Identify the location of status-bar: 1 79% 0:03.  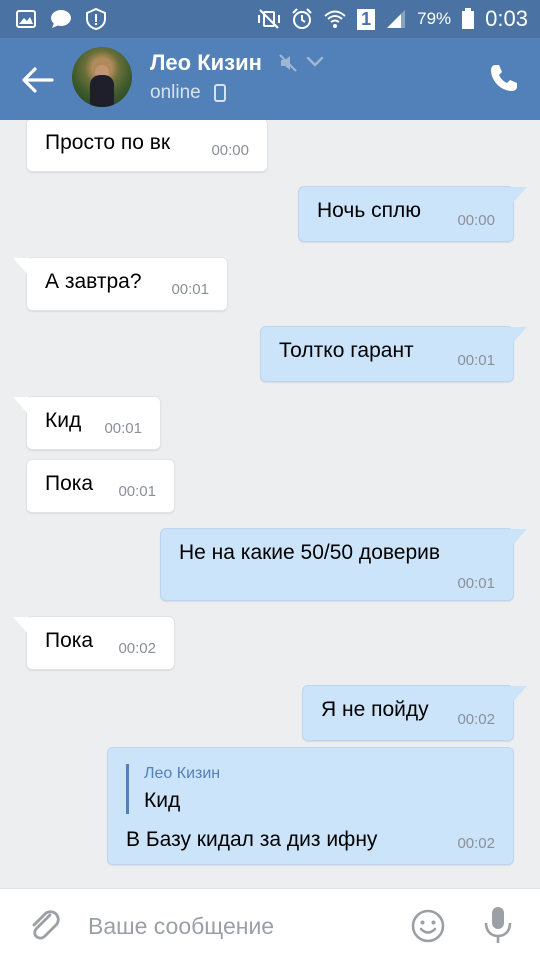
(270, 19).